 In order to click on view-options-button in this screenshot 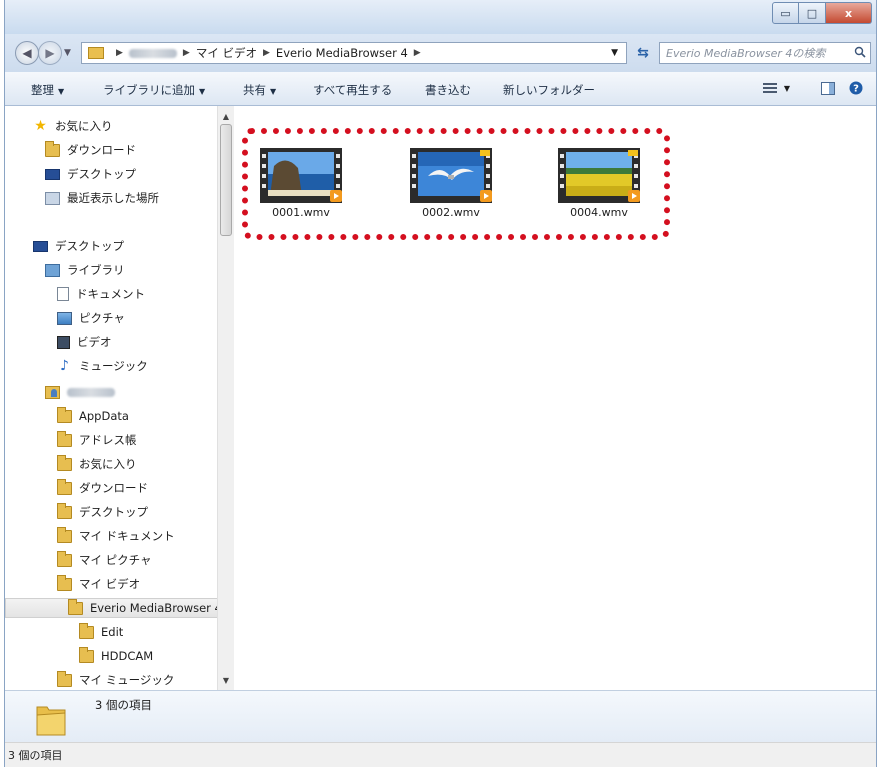, I will do `click(770, 88)`.